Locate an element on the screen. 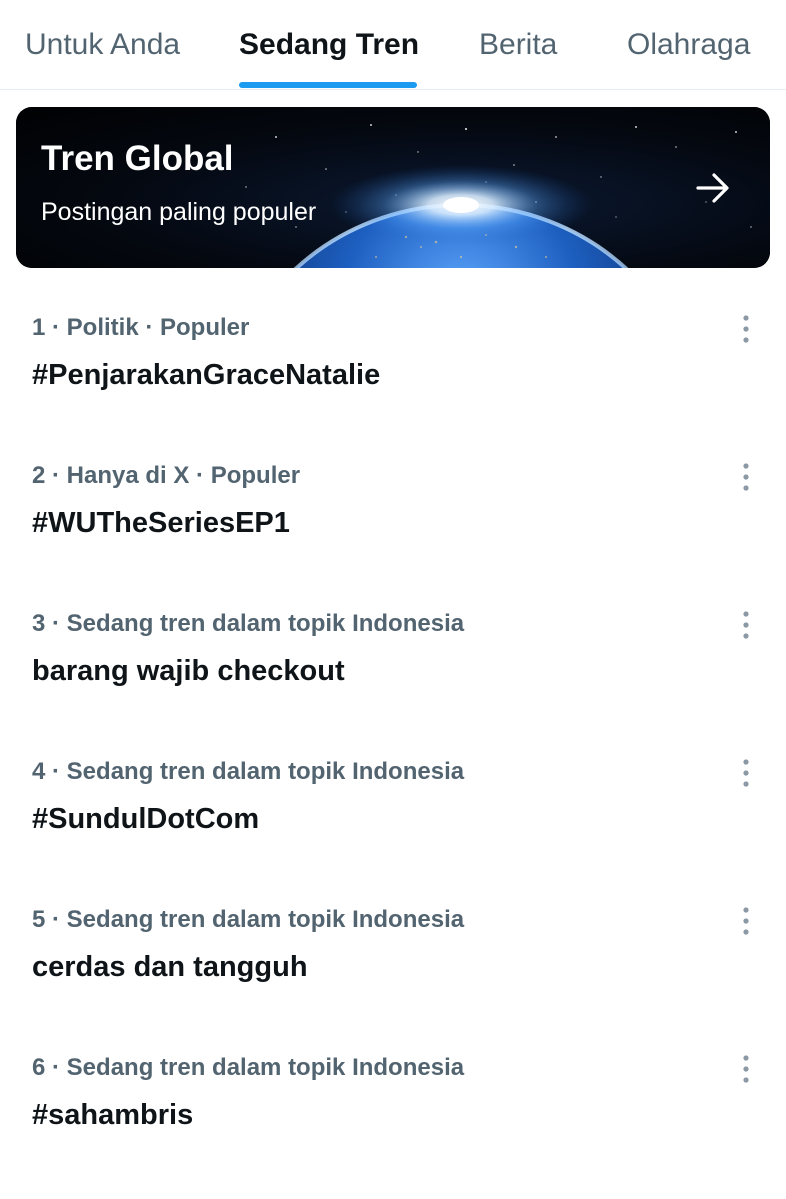 This screenshot has height=1199, width=786. trend-name: #WUTheSeriesEP1 is located at coordinates (161, 523).